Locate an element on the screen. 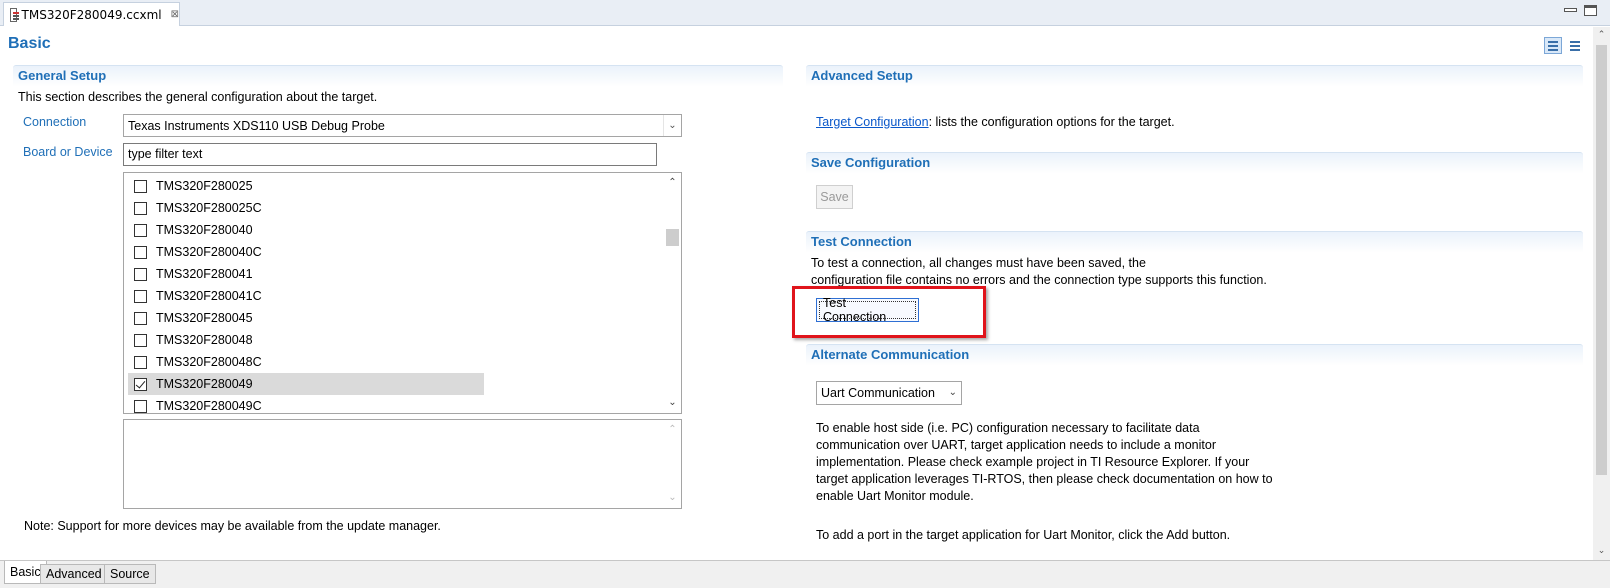  device-list-scrollbar: ⌃ ⌄ is located at coordinates (672, 293).